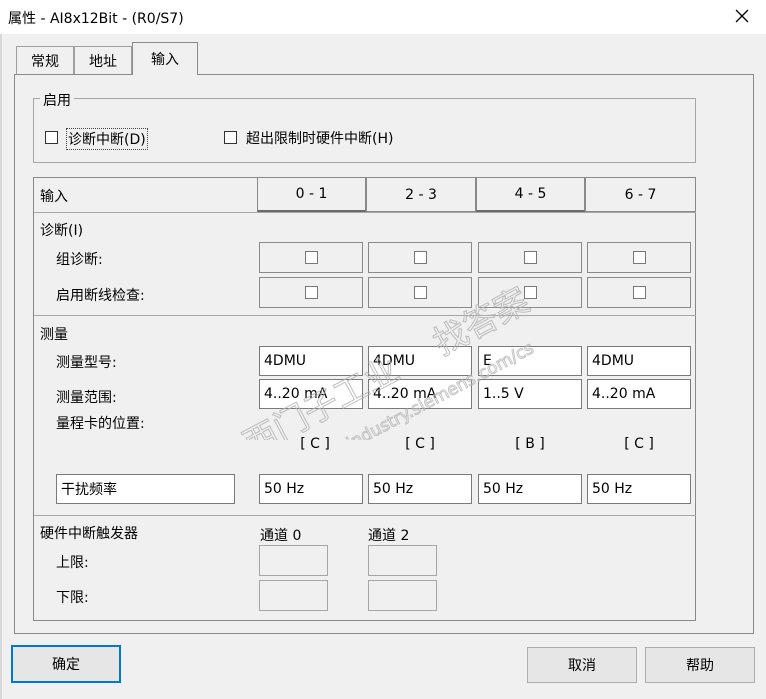  Describe the element at coordinates (51, 137) in the screenshot. I see `diag-interrupt-checkbox` at that location.